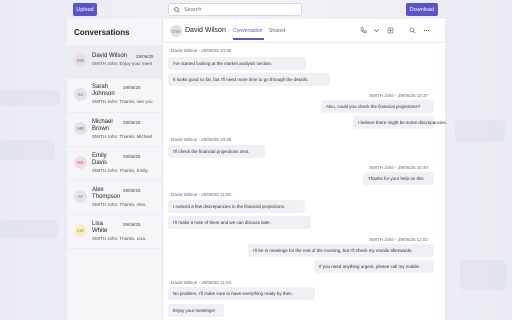 This screenshot has height=320, width=512. What do you see at coordinates (176, 31) in the screenshot?
I see `contact-avatar: DW` at bounding box center [176, 31].